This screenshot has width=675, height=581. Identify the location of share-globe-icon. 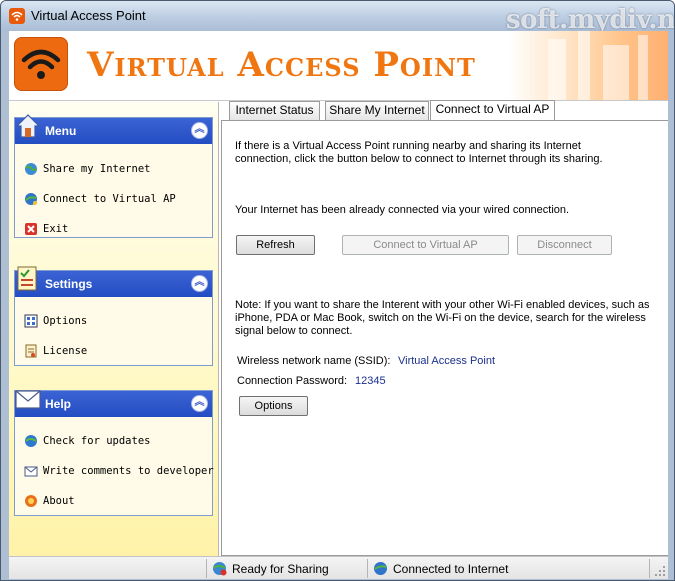
(31, 169).